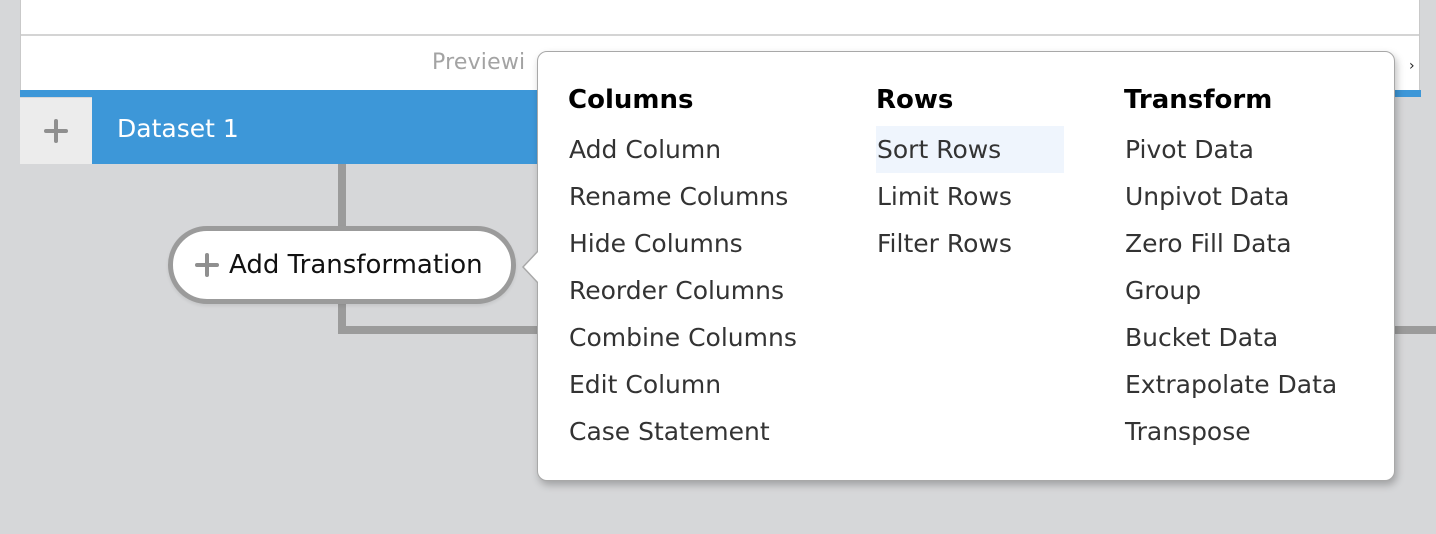 This screenshot has height=534, width=1436. What do you see at coordinates (178, 128) in the screenshot?
I see `dataset-tab-label: Dataset 1` at bounding box center [178, 128].